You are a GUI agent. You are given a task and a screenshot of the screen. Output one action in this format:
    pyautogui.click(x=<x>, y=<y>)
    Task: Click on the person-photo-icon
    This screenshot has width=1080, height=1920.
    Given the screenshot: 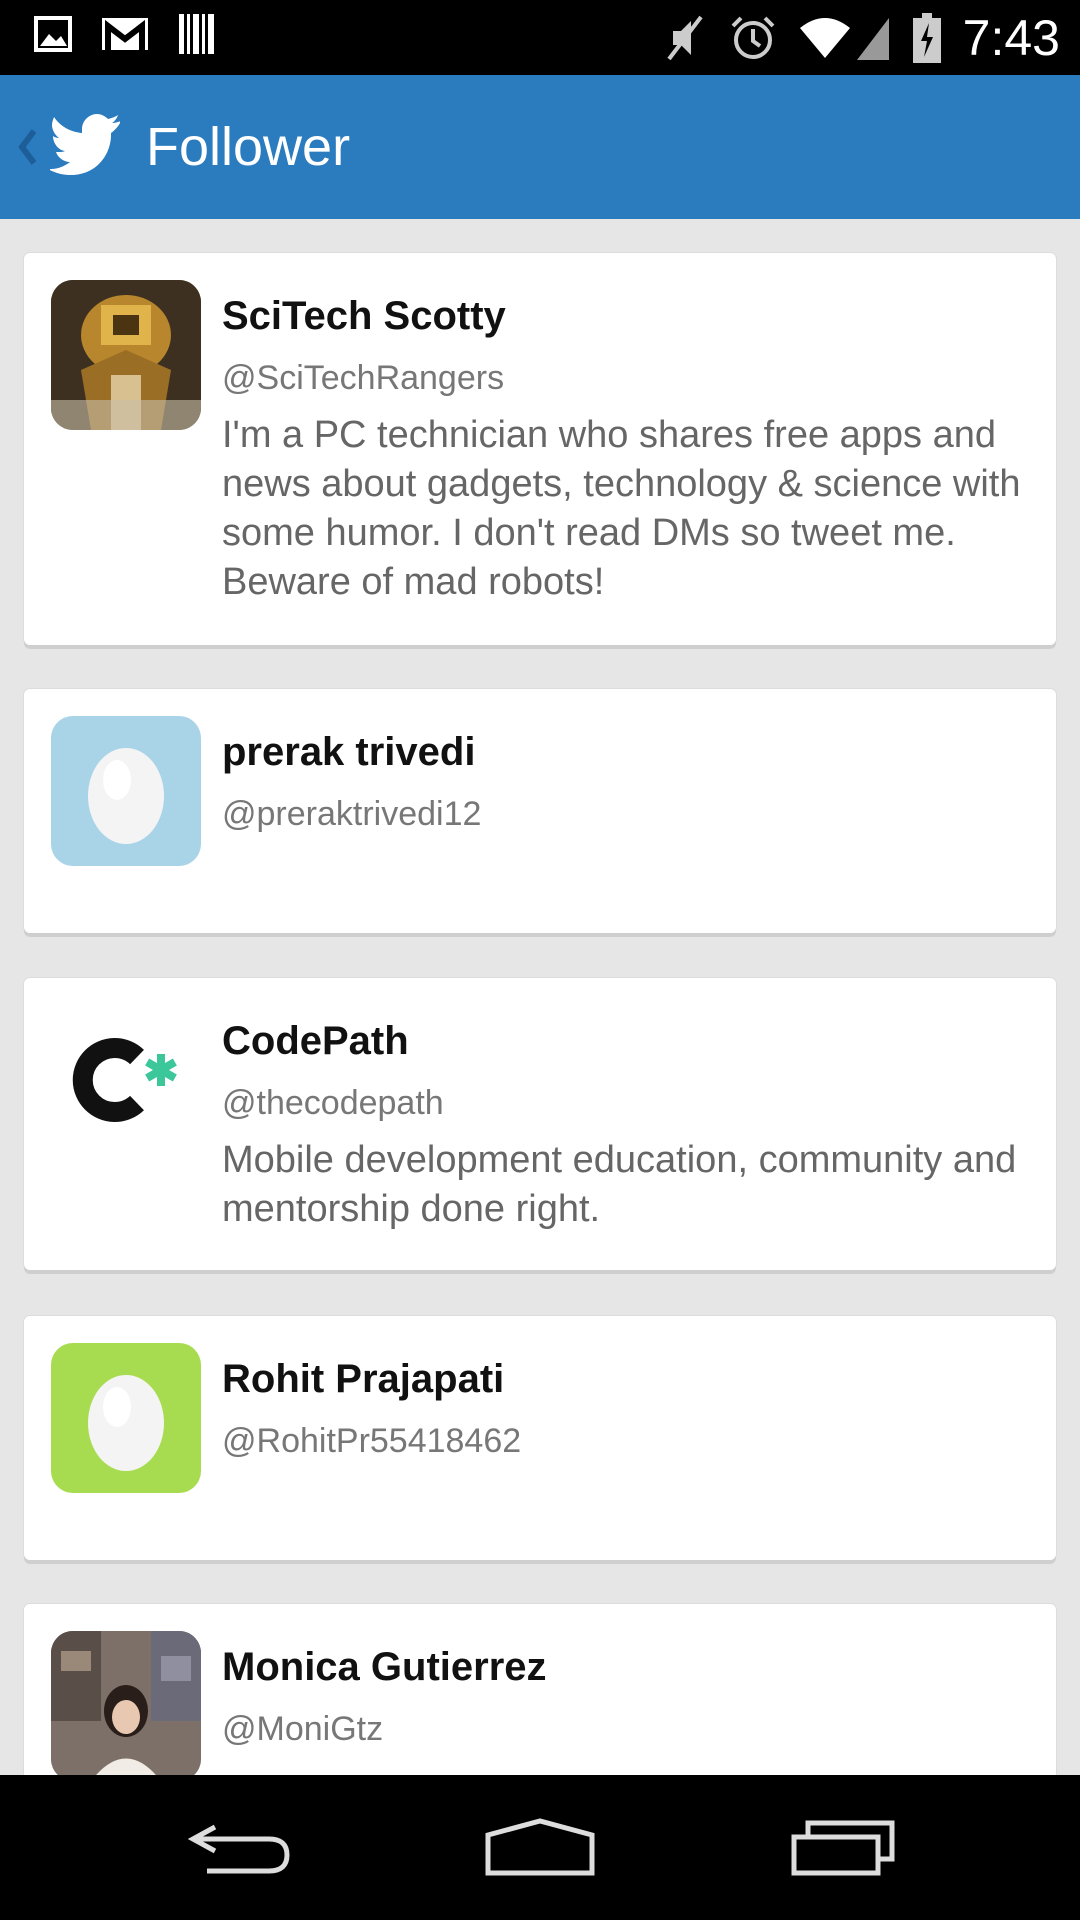 What is the action you would take?
    pyautogui.click(x=126, y=1703)
    